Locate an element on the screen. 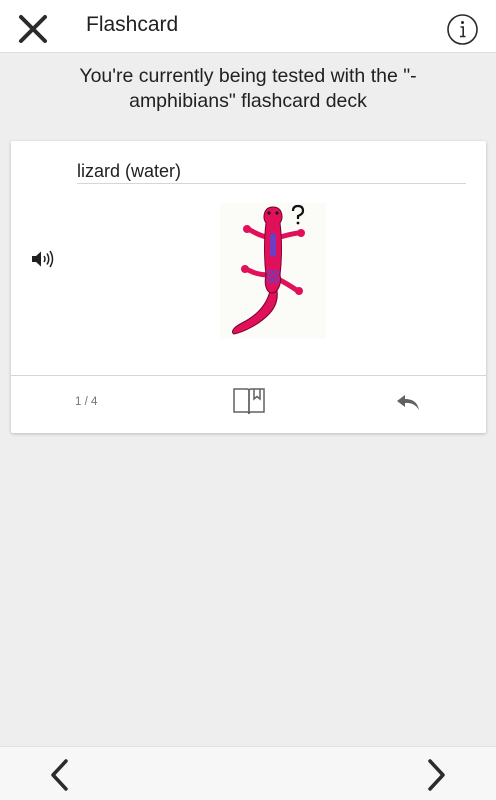  close-icon is located at coordinates (33, 29).